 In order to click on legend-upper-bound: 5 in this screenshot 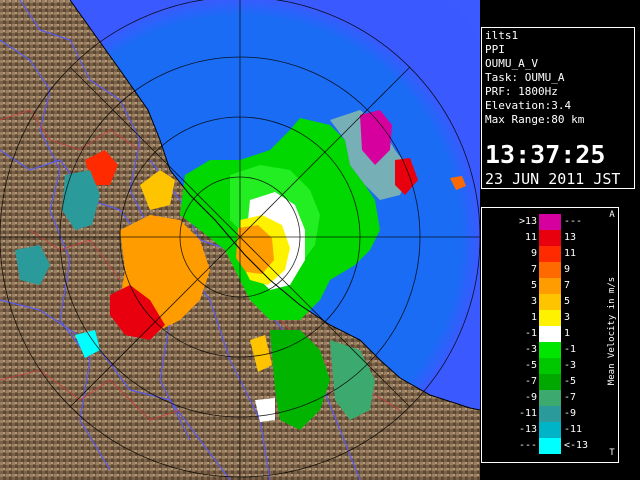, I will do `click(567, 301)`.